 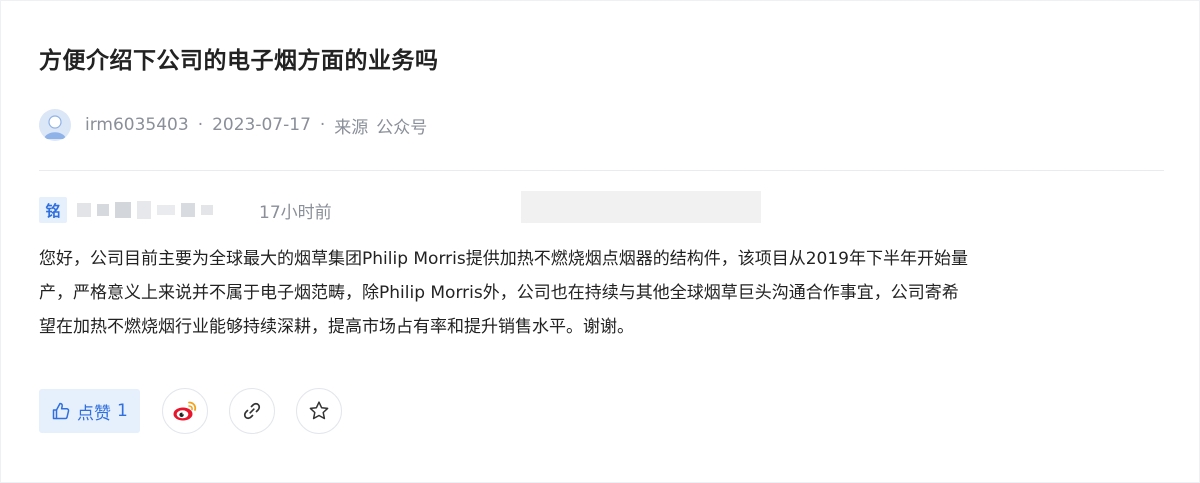 What do you see at coordinates (61, 411) in the screenshot?
I see `thumbs-up-icon` at bounding box center [61, 411].